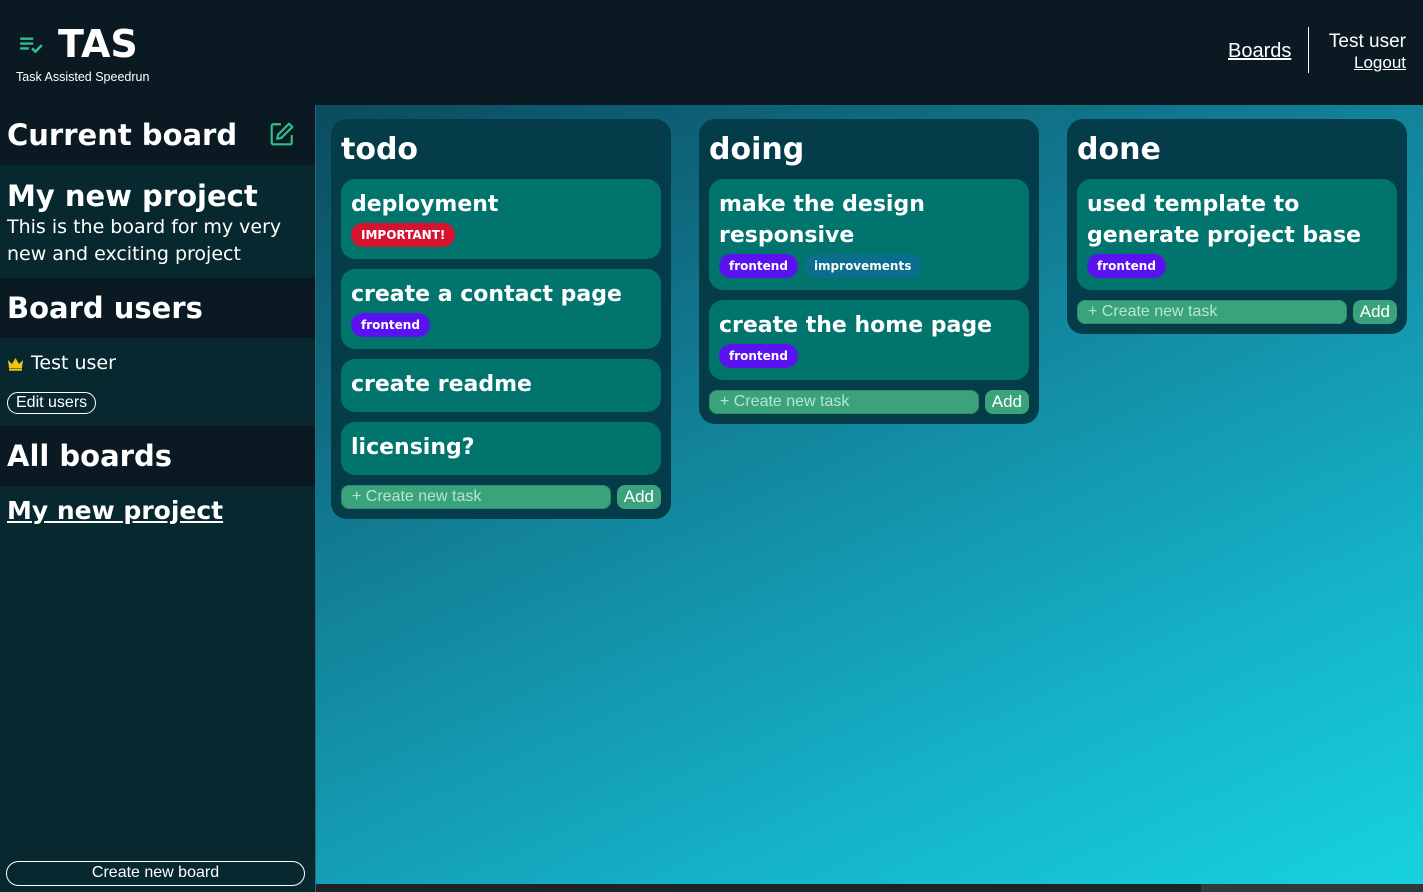 The width and height of the screenshot is (1423, 892). Describe the element at coordinates (157, 363) in the screenshot. I see `board-user-row: Test user` at that location.